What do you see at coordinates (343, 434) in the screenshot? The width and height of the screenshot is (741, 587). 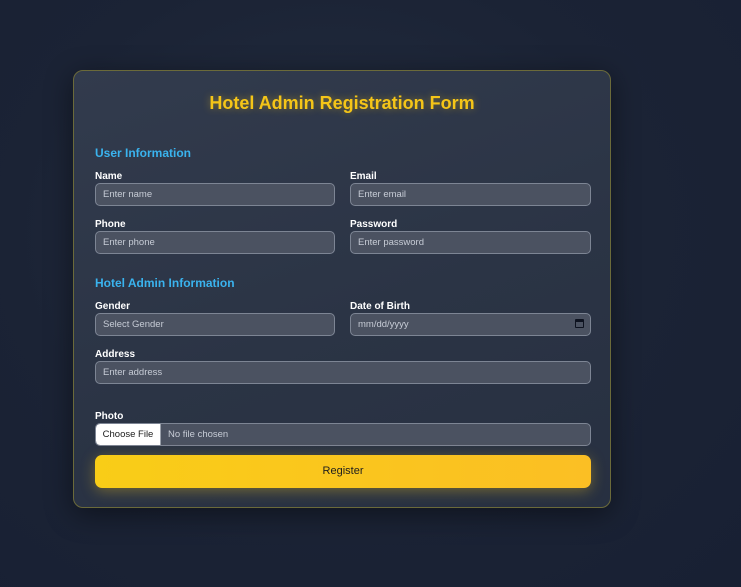 I see `photo-file-input: Choose File No file chosen` at bounding box center [343, 434].